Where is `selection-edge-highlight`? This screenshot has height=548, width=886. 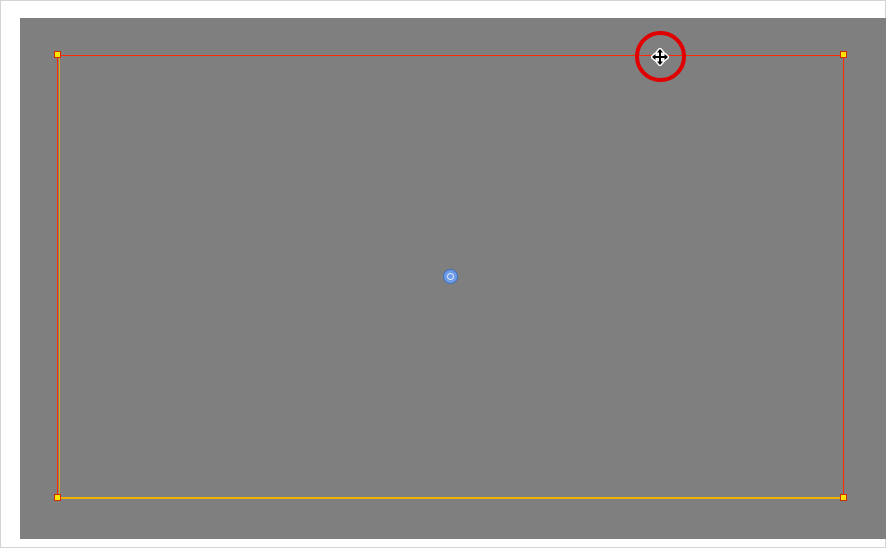
selection-edge-highlight is located at coordinates (450, 498).